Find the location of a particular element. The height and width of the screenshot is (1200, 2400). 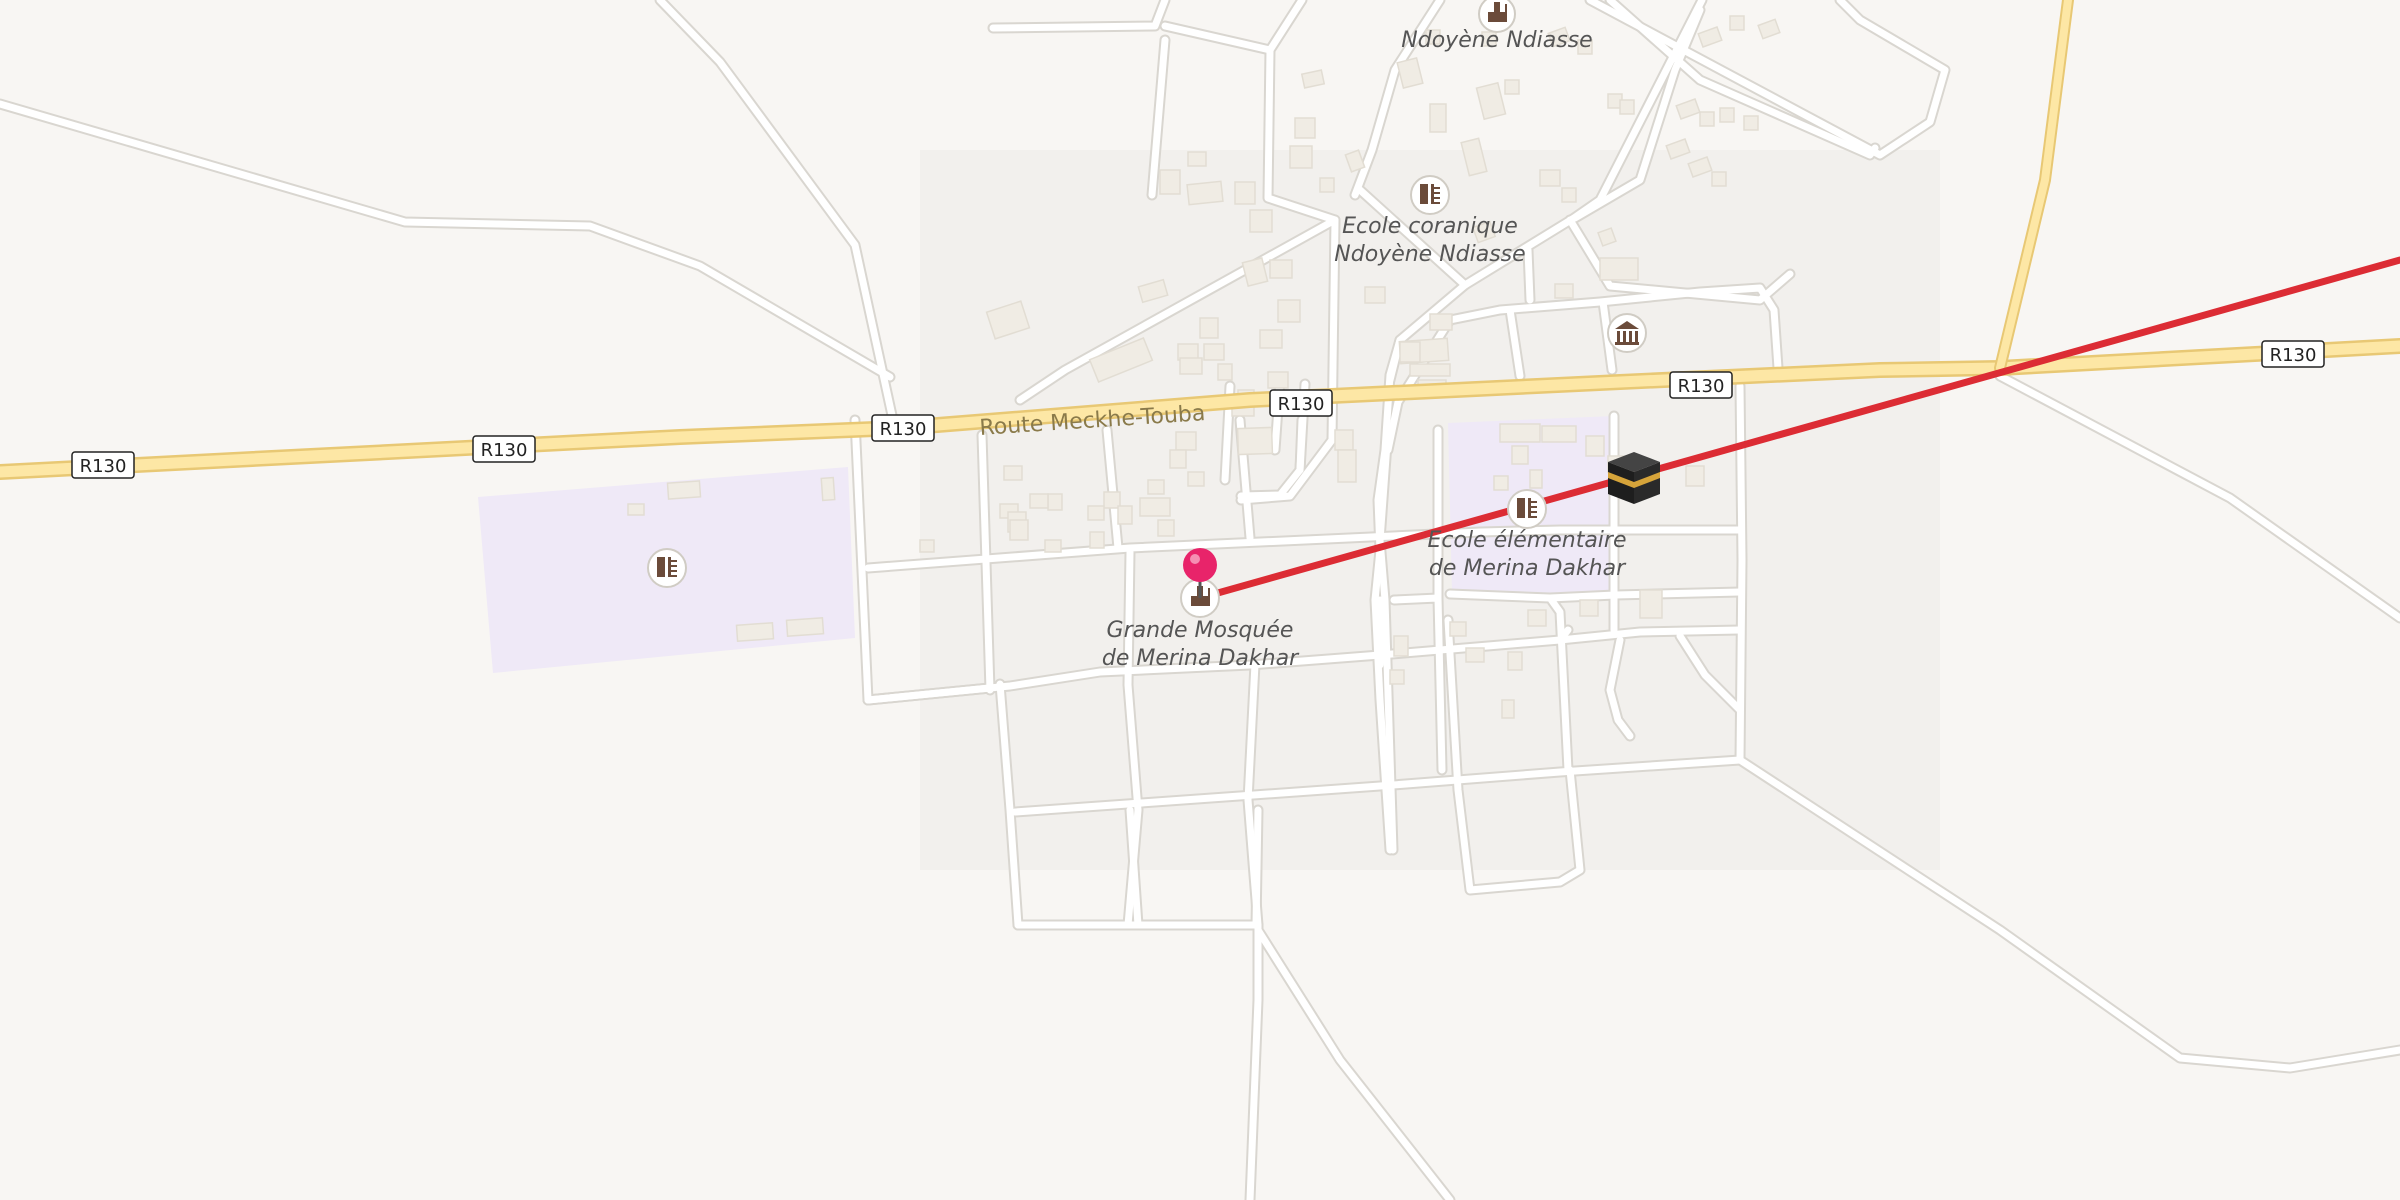

mosque-label-line2: de Merina Dakhar is located at coordinates (1201, 658).